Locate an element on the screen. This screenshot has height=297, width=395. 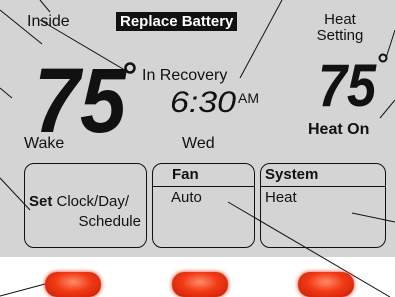
set-button-label: Set Clock/Day/ is located at coordinates (79, 201).